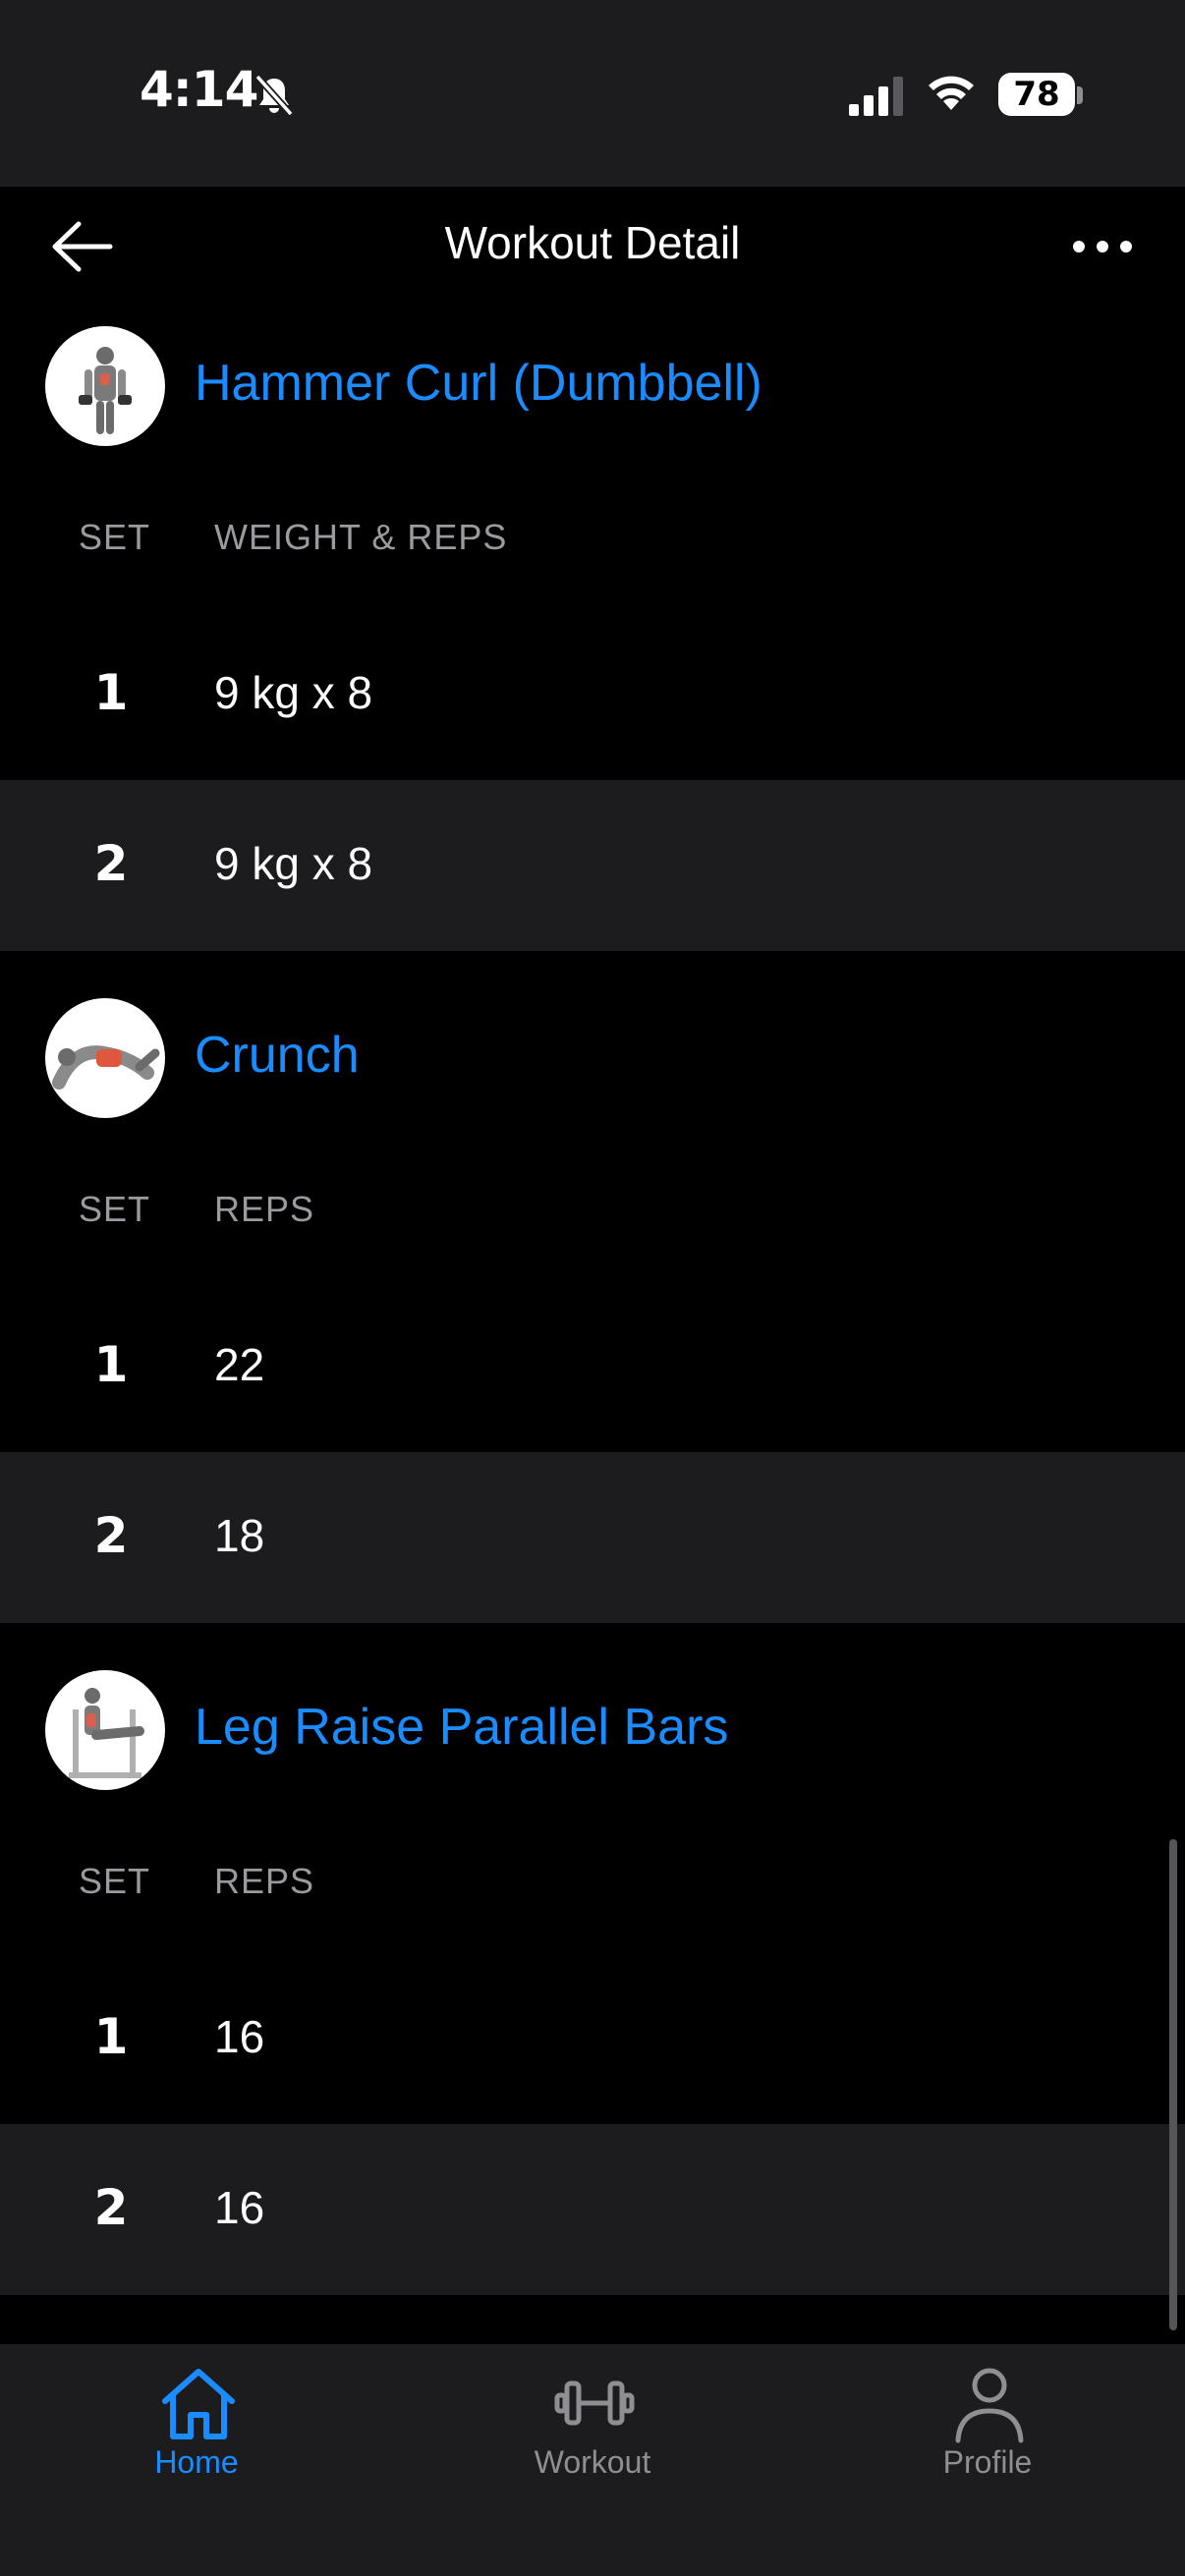  Describe the element at coordinates (594, 2403) in the screenshot. I see `dumbbell-icon` at that location.